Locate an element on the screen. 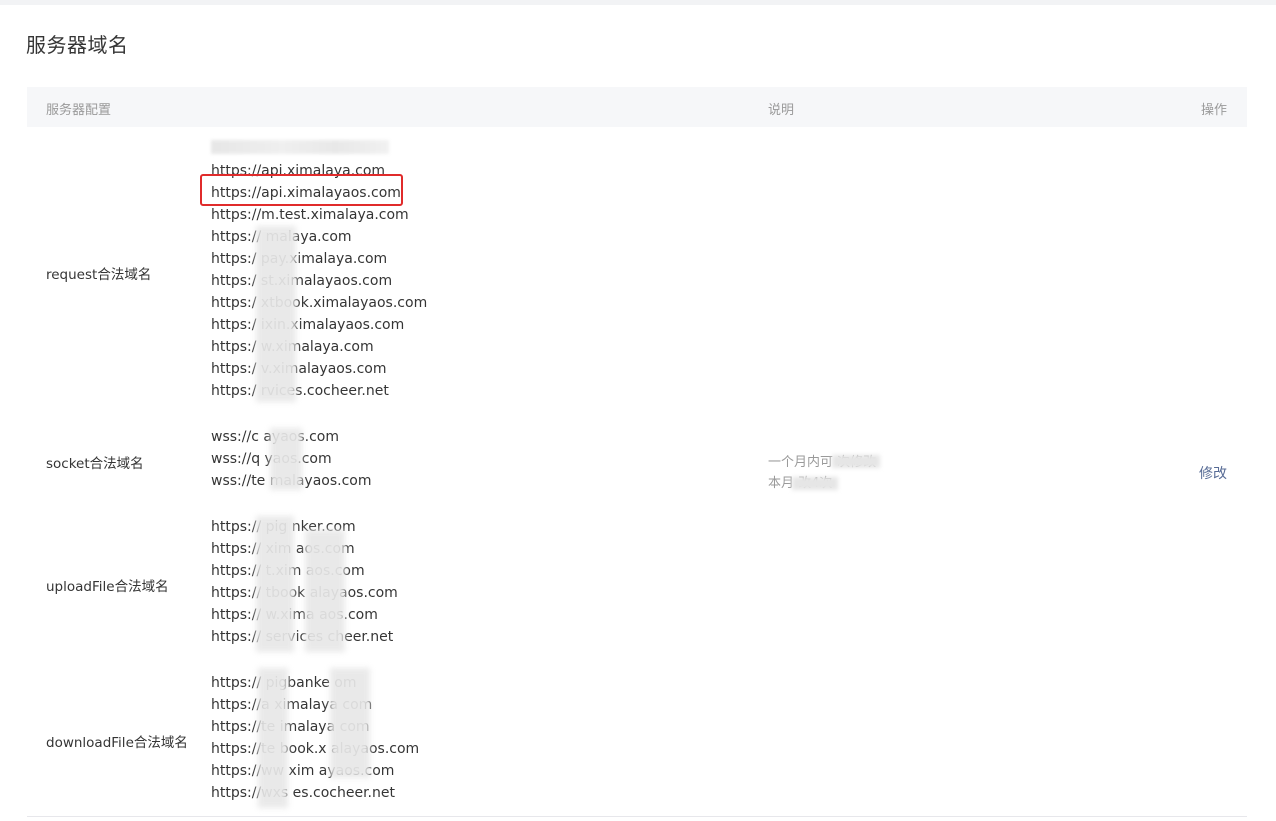  domain-item: https:/ ixin.ximalayaos.com is located at coordinates (308, 325).